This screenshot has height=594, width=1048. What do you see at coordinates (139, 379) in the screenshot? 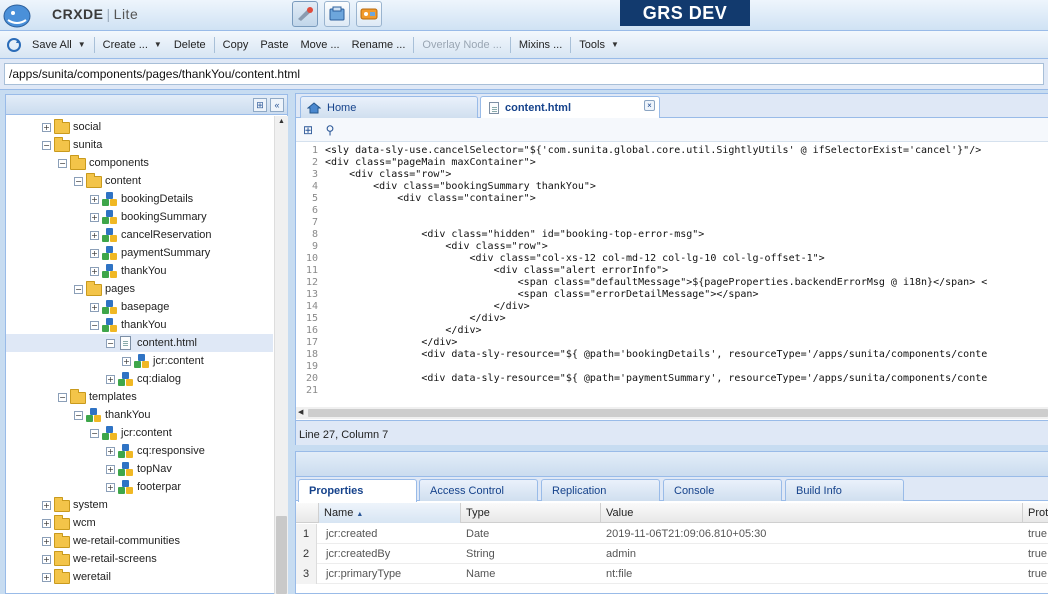
I see `tree-item: + cq:dialog` at bounding box center [139, 379].